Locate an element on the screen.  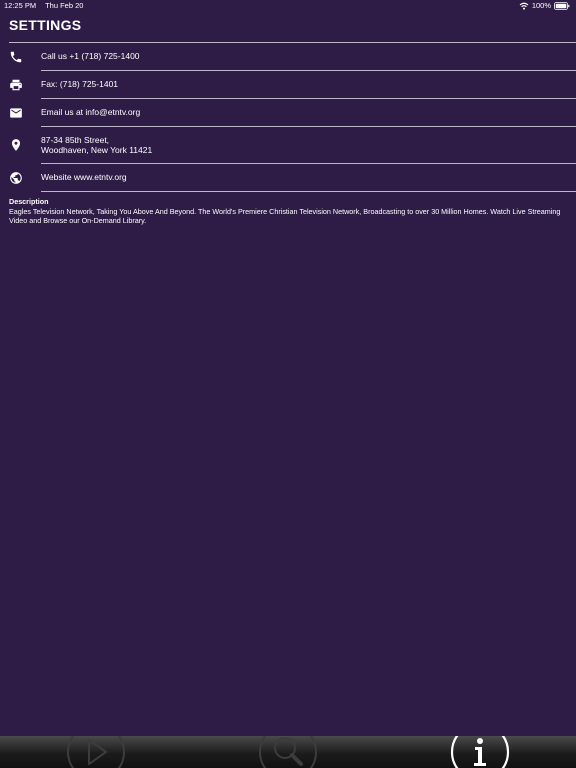
website-label: Website www.etntv.org is located at coordinates (84, 177).